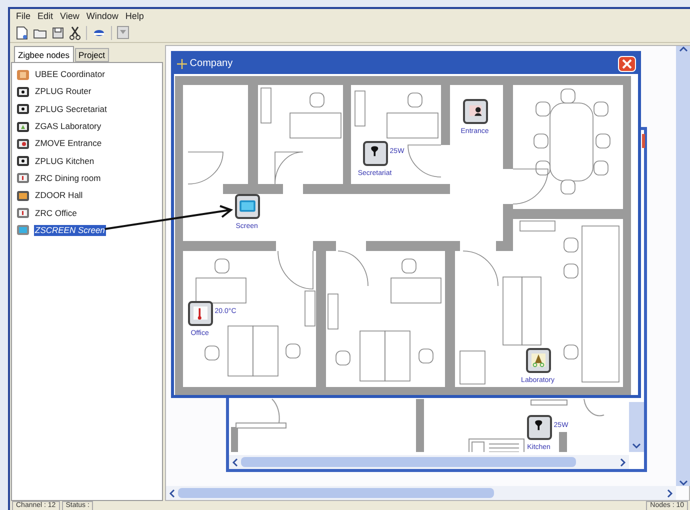 The height and width of the screenshot is (510, 690). What do you see at coordinates (68, 126) in the screenshot?
I see `node-list-item: ZGAS Laboratory` at bounding box center [68, 126].